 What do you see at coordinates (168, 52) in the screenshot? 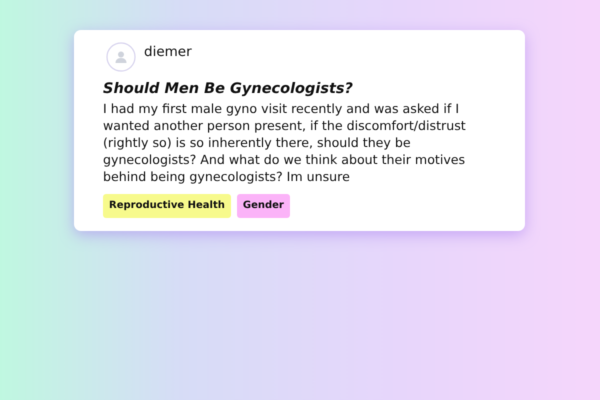
I see `author-name: diemer` at bounding box center [168, 52].